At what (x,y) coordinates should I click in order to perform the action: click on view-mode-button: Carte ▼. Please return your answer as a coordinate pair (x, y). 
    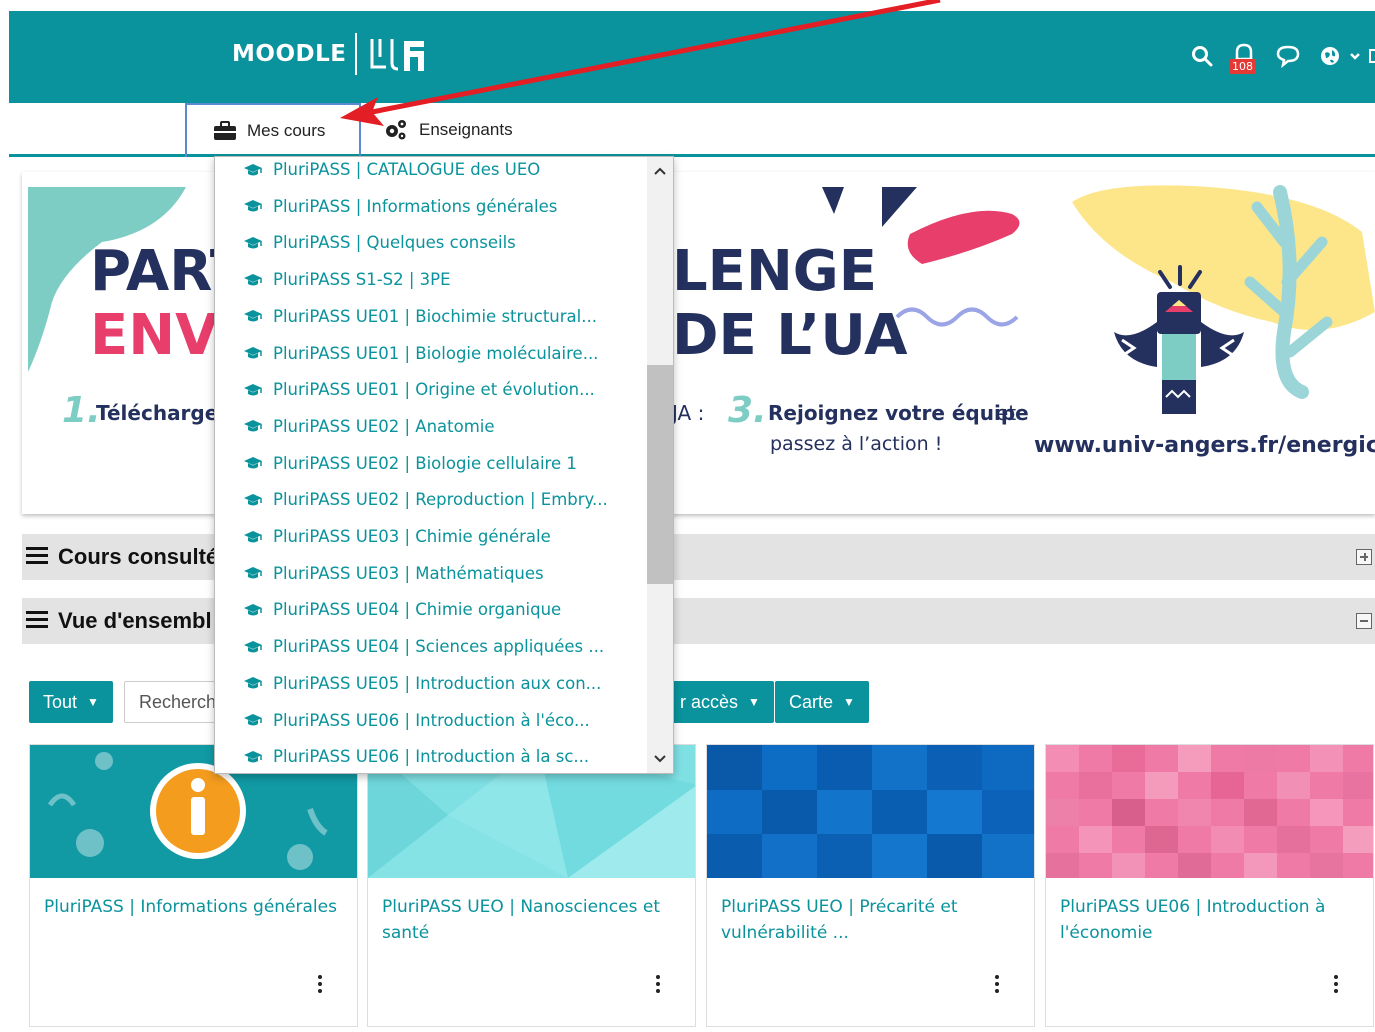
    Looking at the image, I should click on (822, 702).